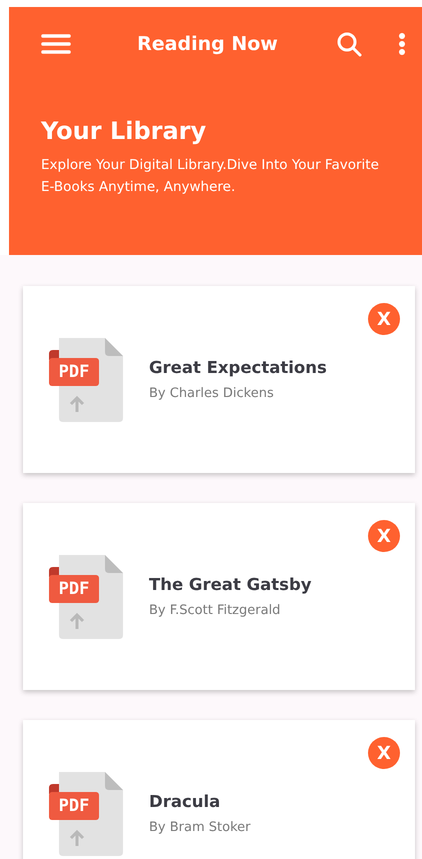  I want to click on search-button, so click(349, 44).